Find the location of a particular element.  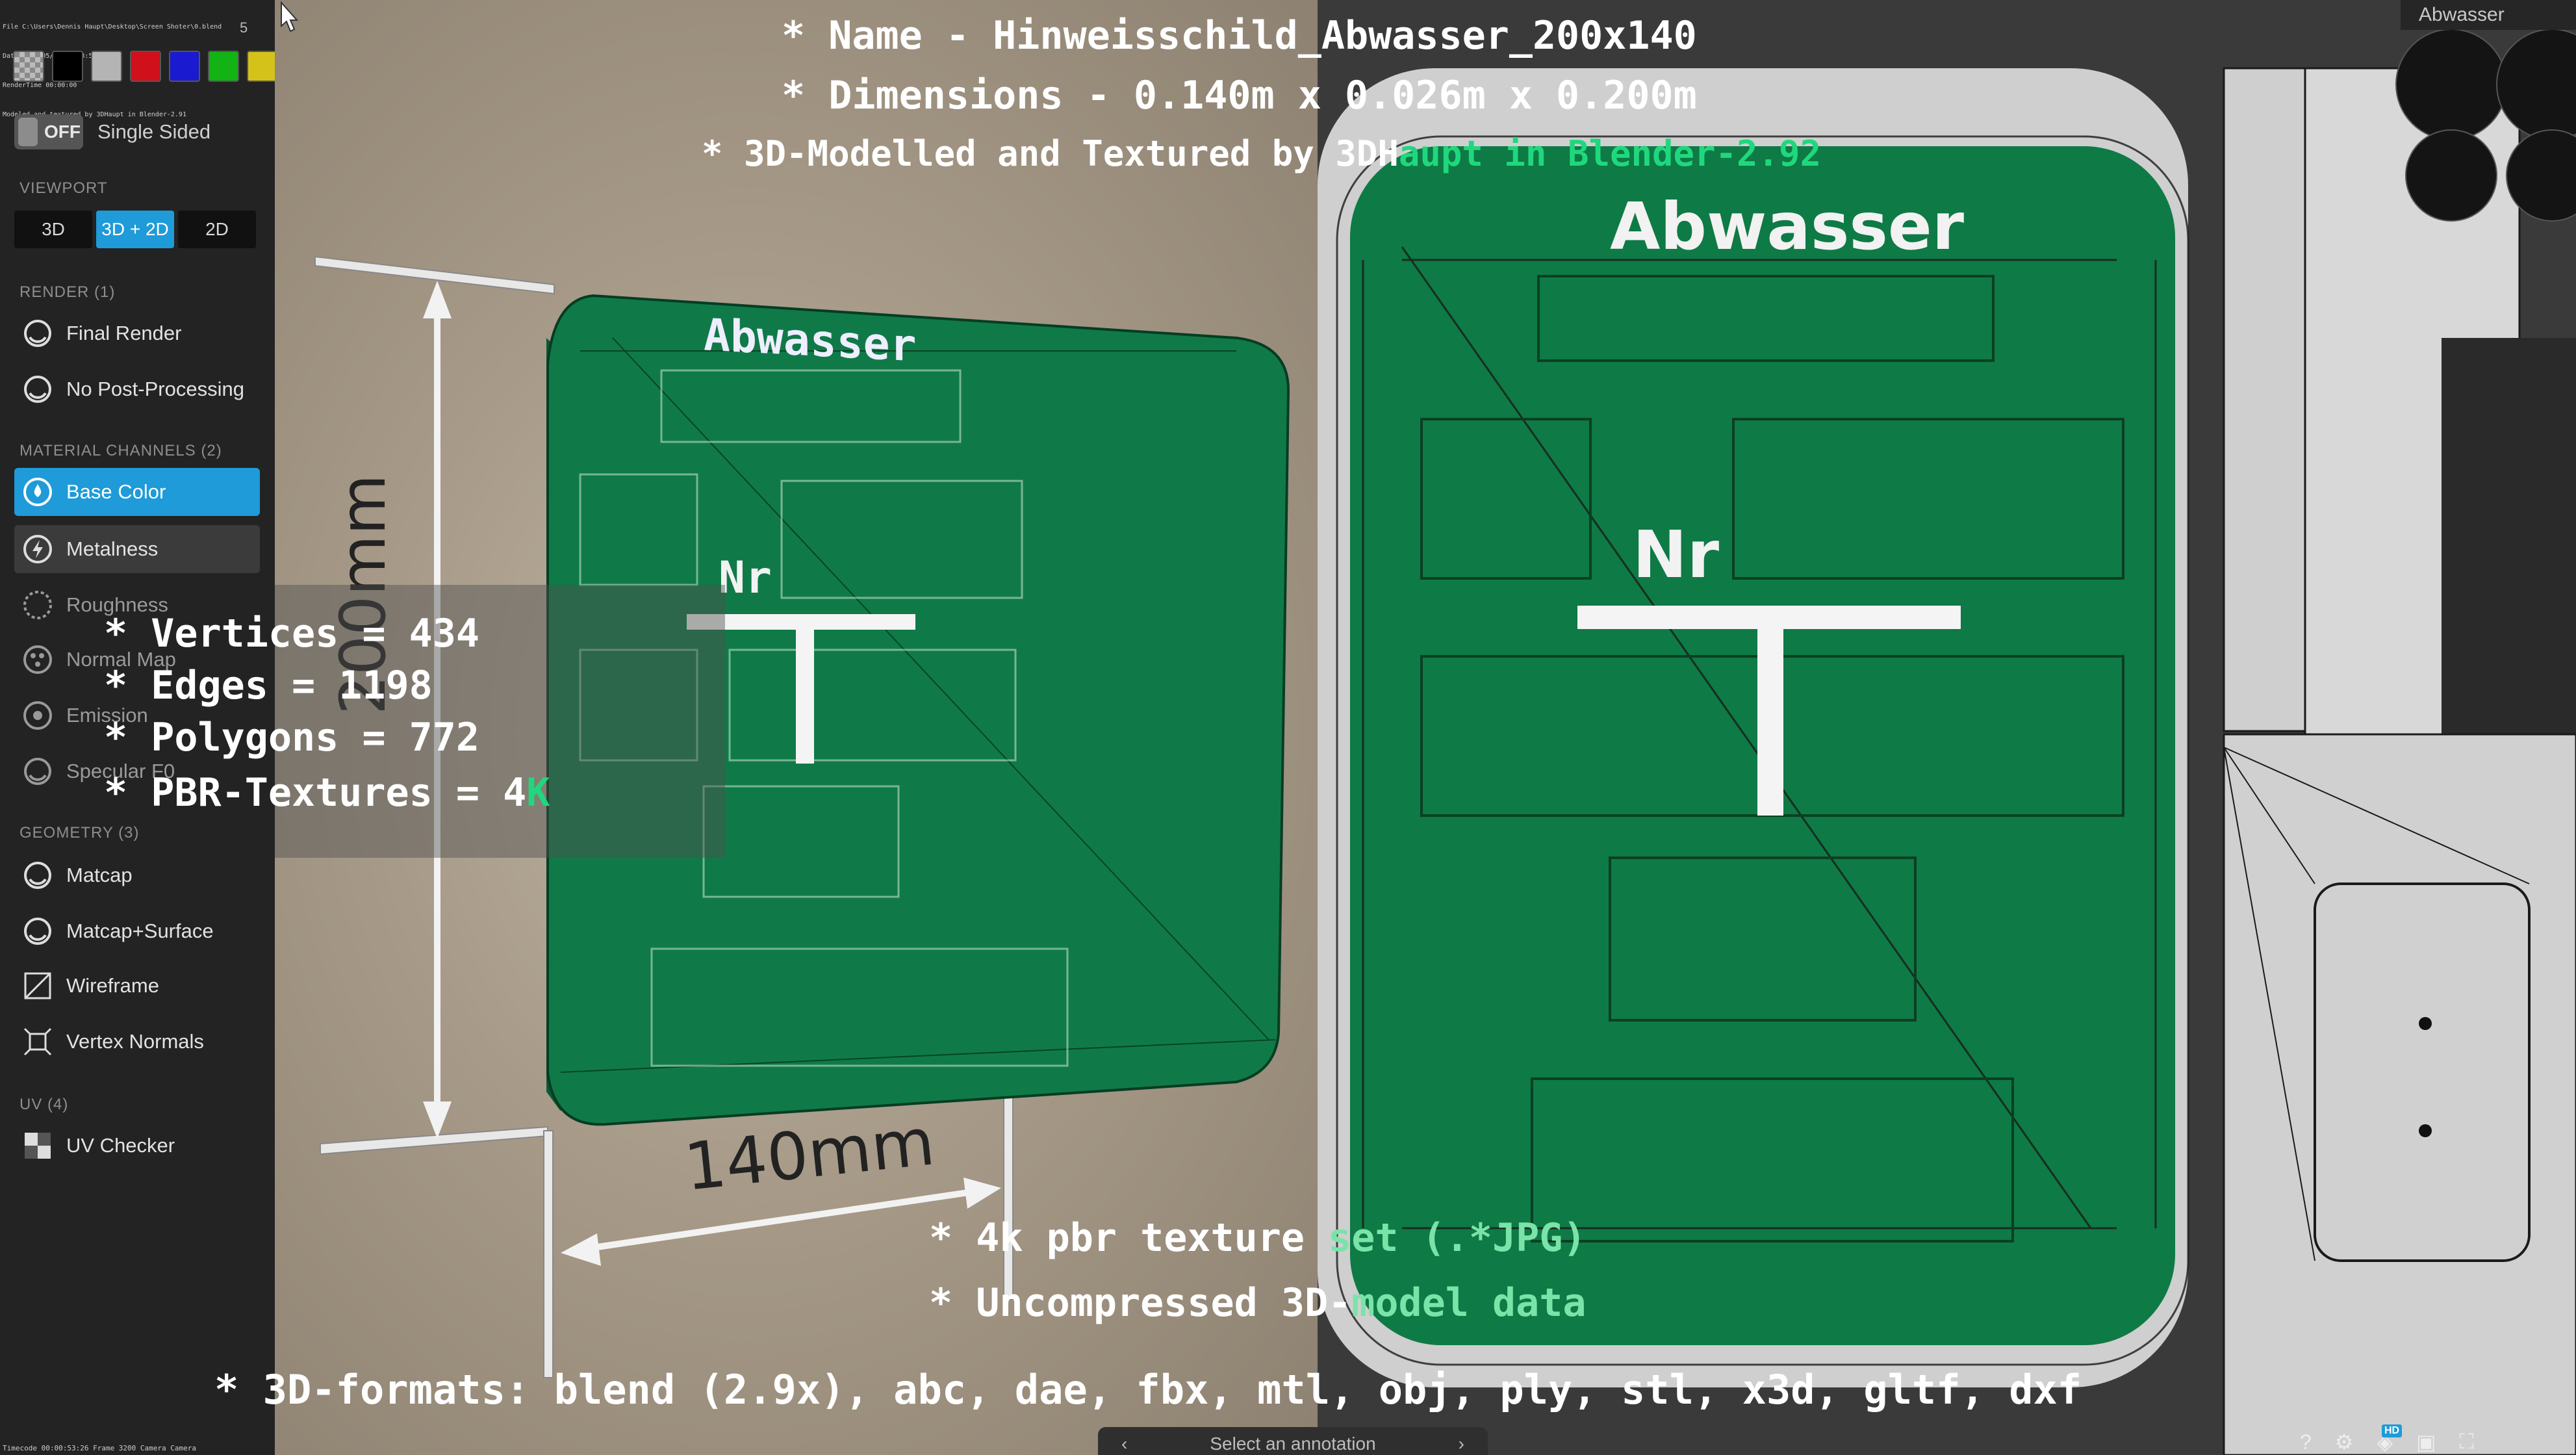

metalness-label: Metalness is located at coordinates (112, 548).